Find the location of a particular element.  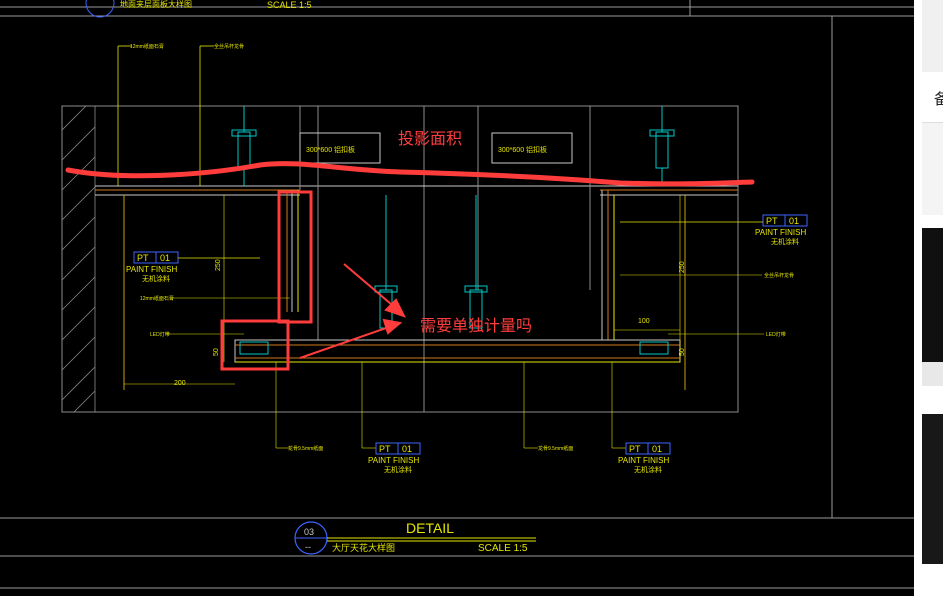

side-panel-thumb-dark is located at coordinates (932, 295).